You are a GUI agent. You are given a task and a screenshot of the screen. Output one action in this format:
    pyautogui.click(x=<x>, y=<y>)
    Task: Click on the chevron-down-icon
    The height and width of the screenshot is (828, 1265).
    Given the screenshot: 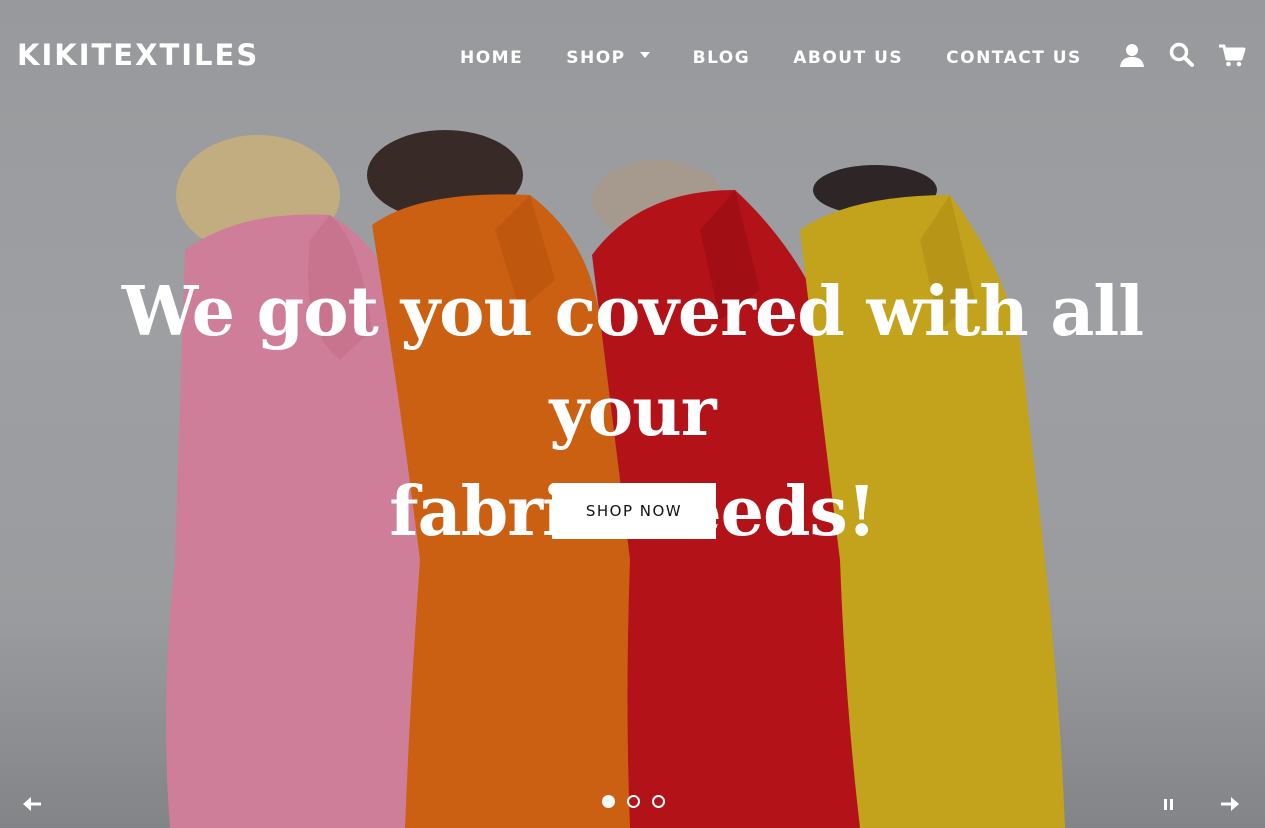 What is the action you would take?
    pyautogui.click(x=644, y=55)
    